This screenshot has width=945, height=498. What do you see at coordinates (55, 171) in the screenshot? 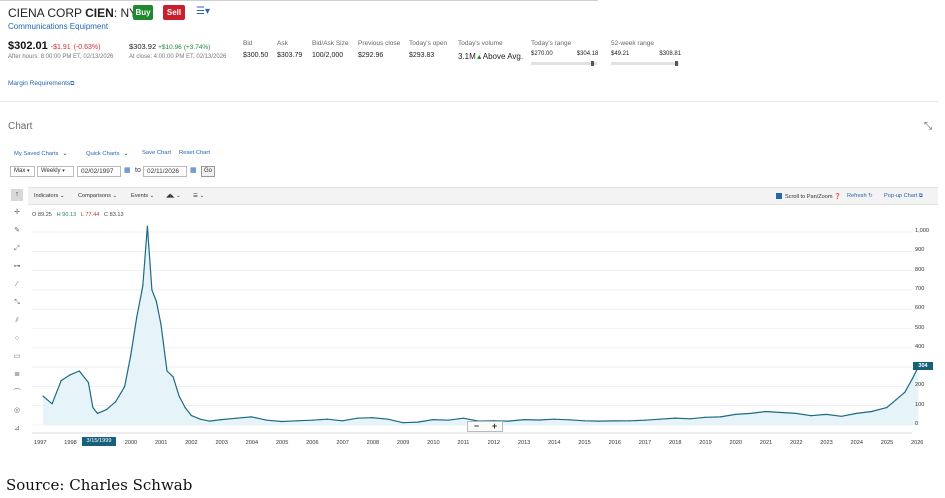
I see `interval-select: Weekly ▾` at bounding box center [55, 171].